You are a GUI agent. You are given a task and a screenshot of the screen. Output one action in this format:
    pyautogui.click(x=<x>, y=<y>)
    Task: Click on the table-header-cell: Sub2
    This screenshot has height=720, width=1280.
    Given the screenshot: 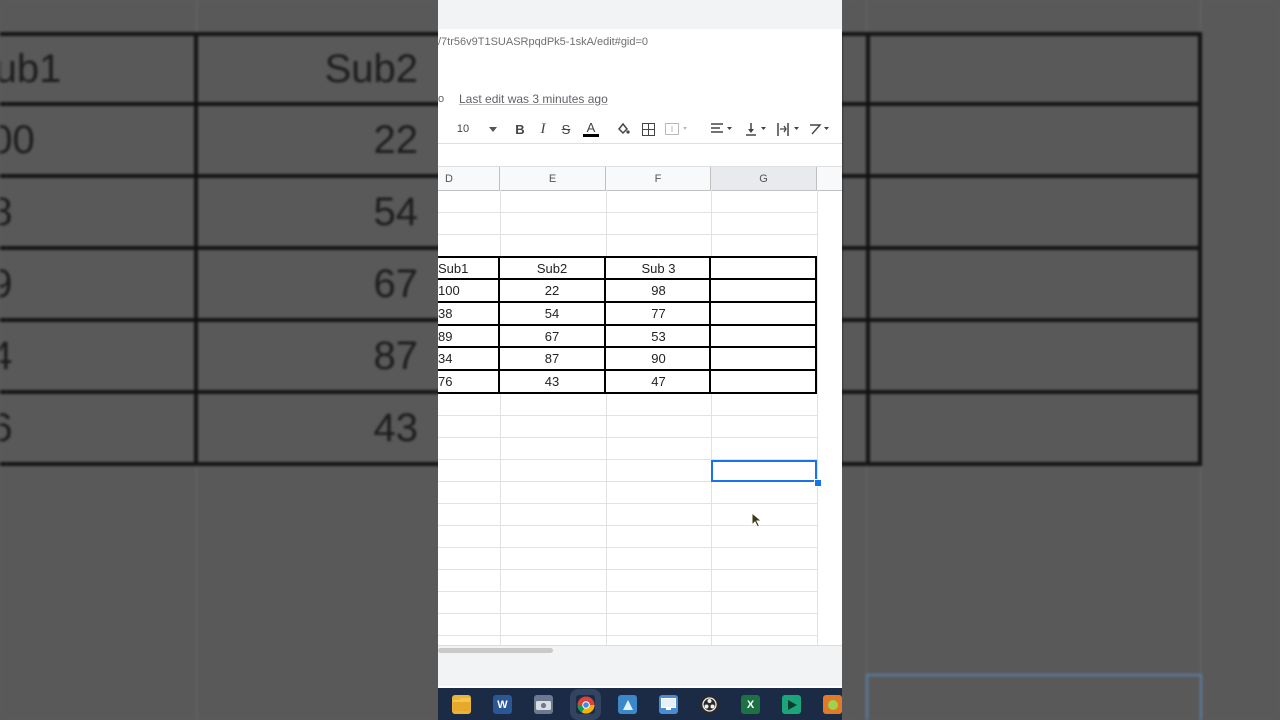 What is the action you would take?
    pyautogui.click(x=552, y=268)
    